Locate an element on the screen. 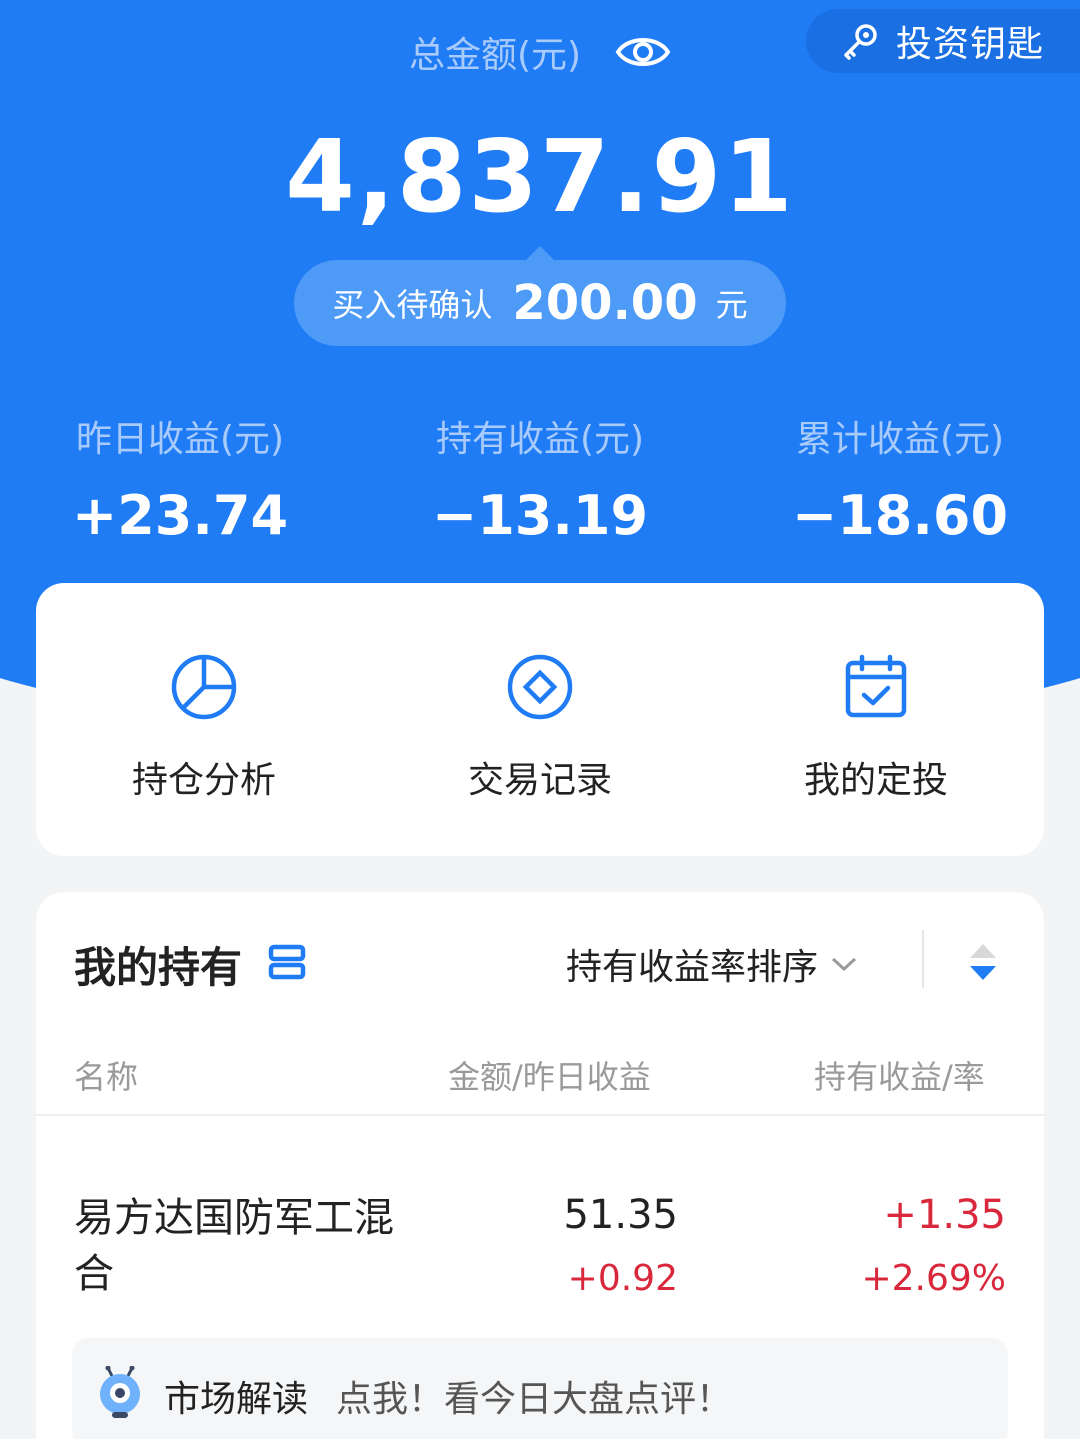 This screenshot has height=1439, width=1080. pending-unit: 元 is located at coordinates (731, 305).